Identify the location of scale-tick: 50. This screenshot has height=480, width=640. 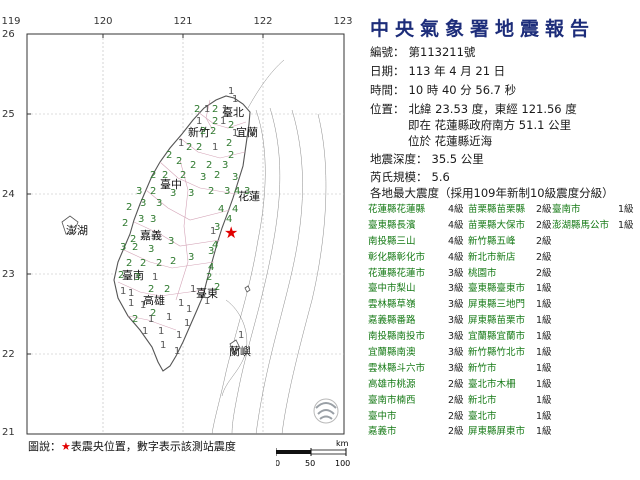
(310, 463).